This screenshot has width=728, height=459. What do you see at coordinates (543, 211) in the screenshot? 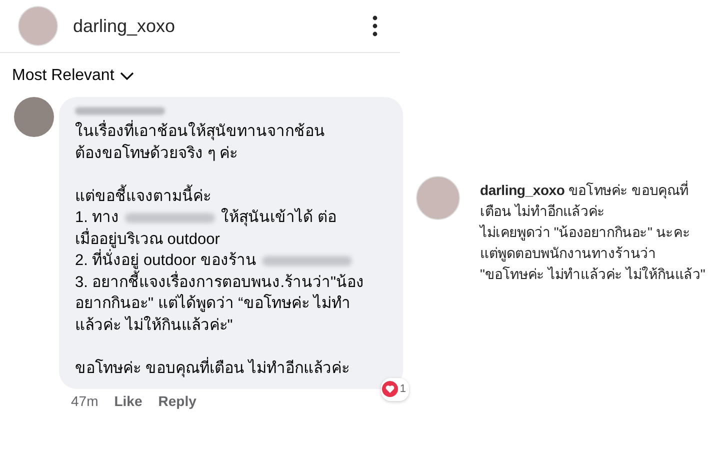
I see `reply-text: เตือน ไม่ทำอีกแล้วค่ะ` at bounding box center [543, 211].